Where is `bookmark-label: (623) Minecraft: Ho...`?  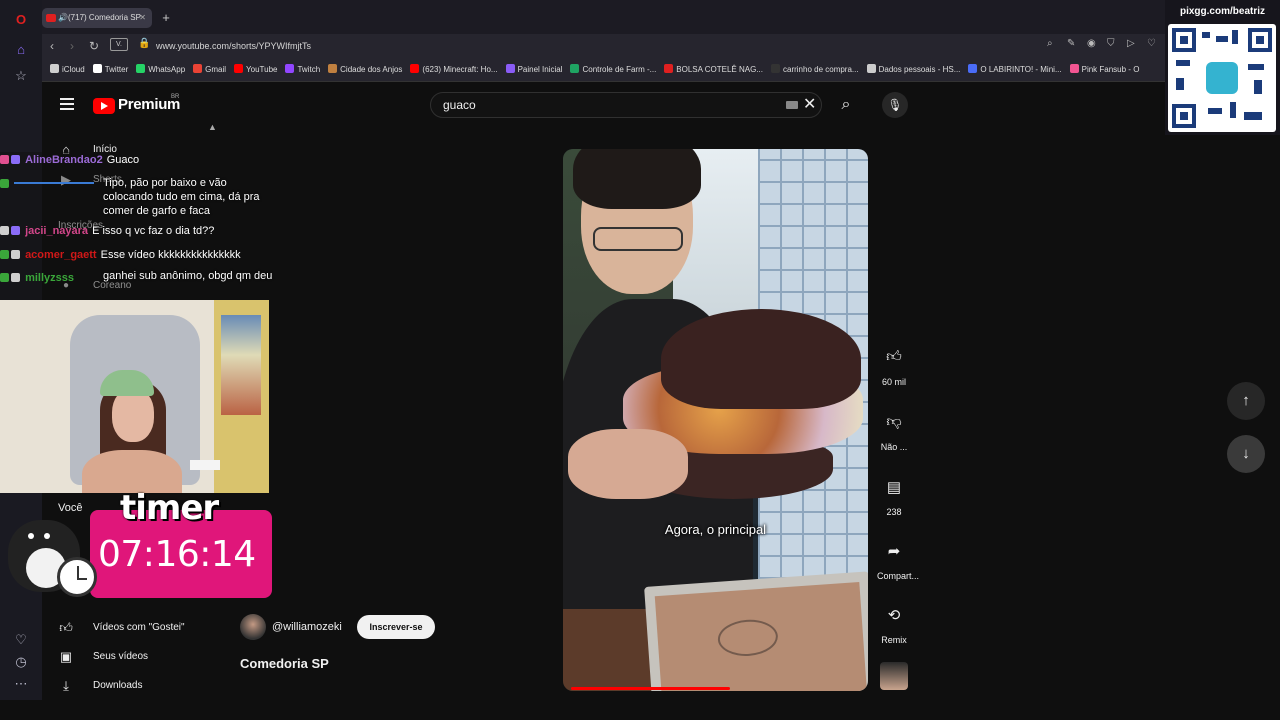 bookmark-label: (623) Minecraft: Ho... is located at coordinates (460, 69).